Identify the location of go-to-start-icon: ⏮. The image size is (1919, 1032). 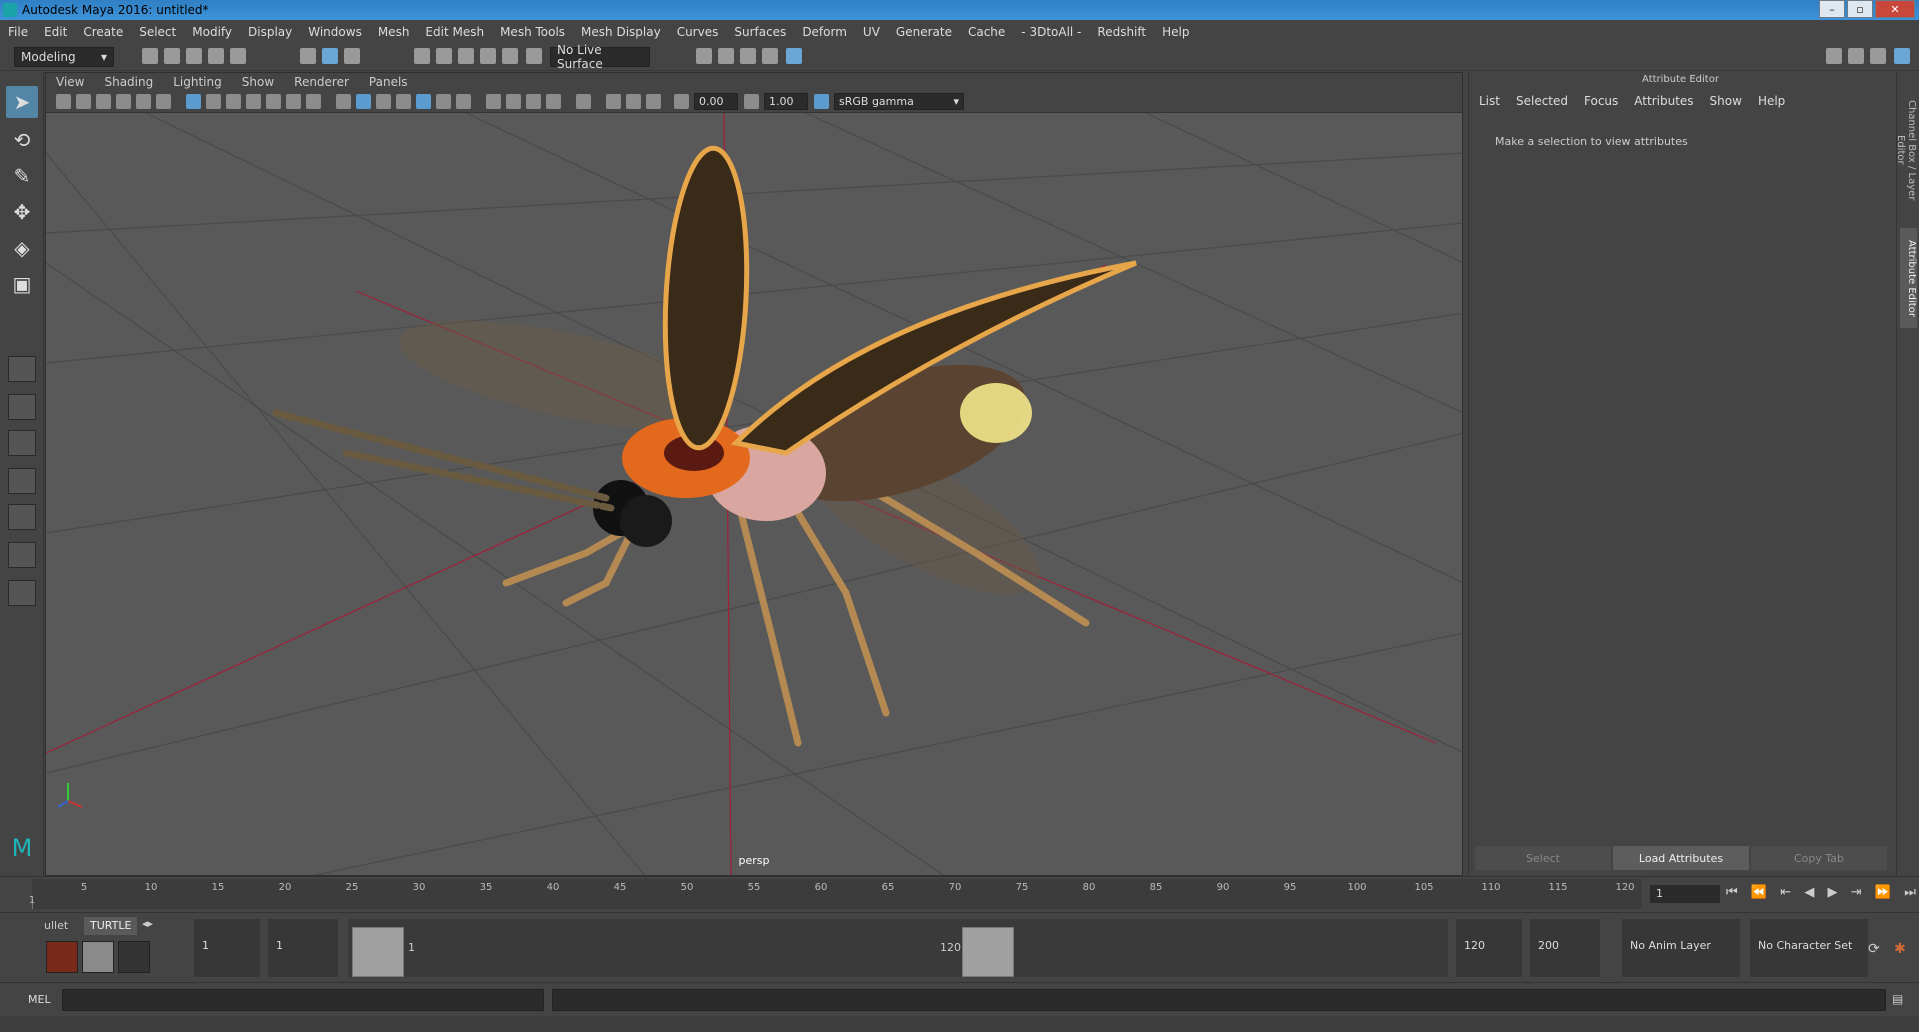
(1732, 894).